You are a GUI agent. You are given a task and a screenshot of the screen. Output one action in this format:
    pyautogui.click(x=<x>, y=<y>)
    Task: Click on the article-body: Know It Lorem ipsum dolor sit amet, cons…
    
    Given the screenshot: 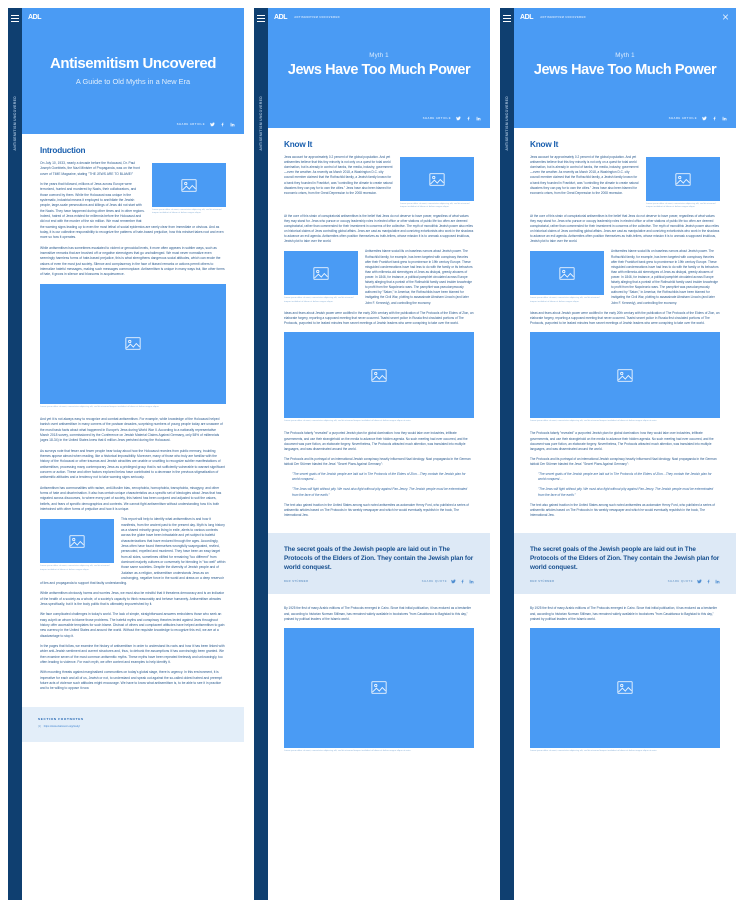 What is the action you would take?
    pyautogui.click(x=379, y=330)
    